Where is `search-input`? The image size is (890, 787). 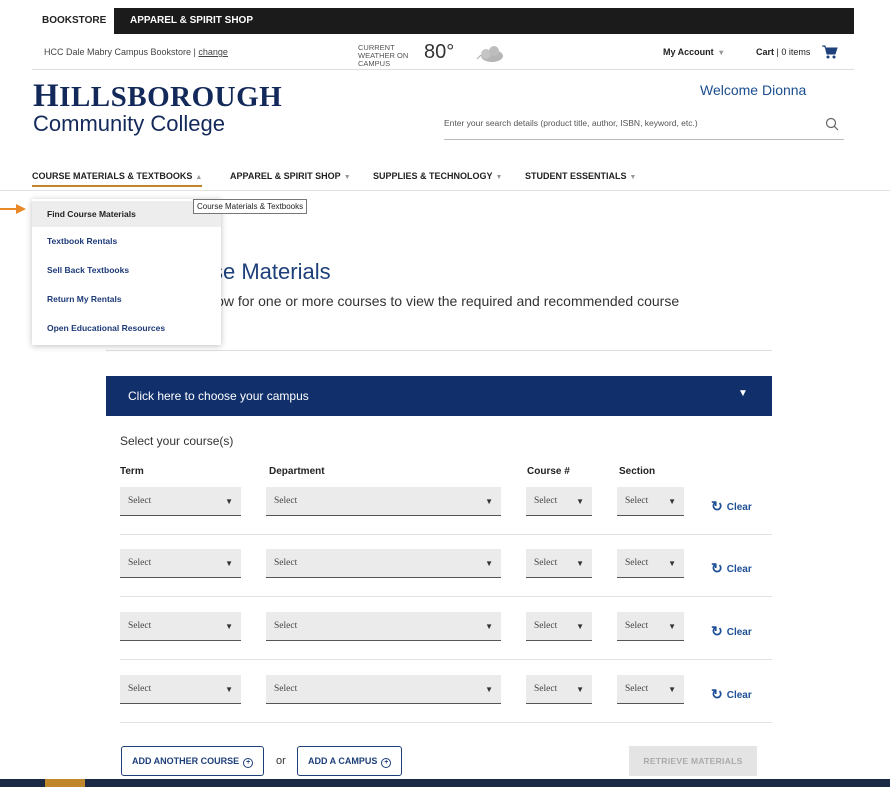 search-input is located at coordinates (619, 123).